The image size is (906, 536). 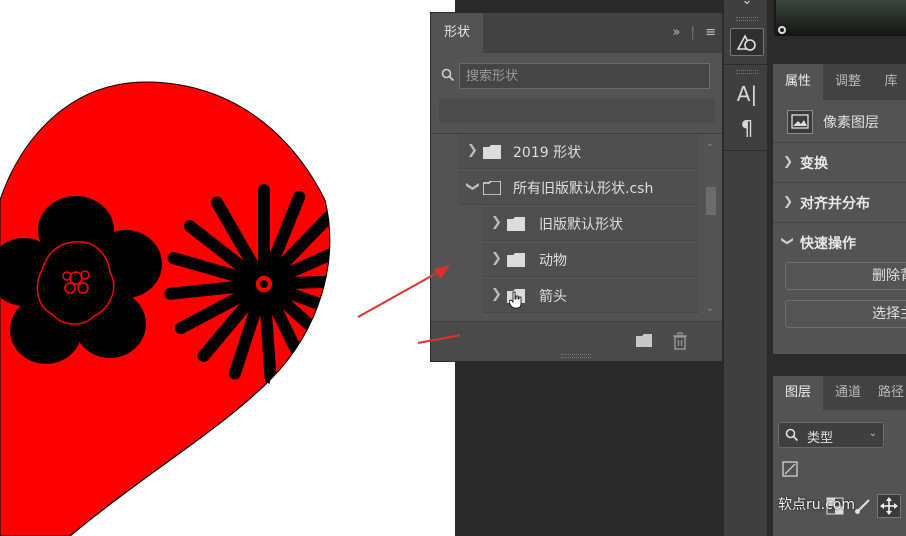 I want to click on scroll-thumb, so click(x=711, y=201).